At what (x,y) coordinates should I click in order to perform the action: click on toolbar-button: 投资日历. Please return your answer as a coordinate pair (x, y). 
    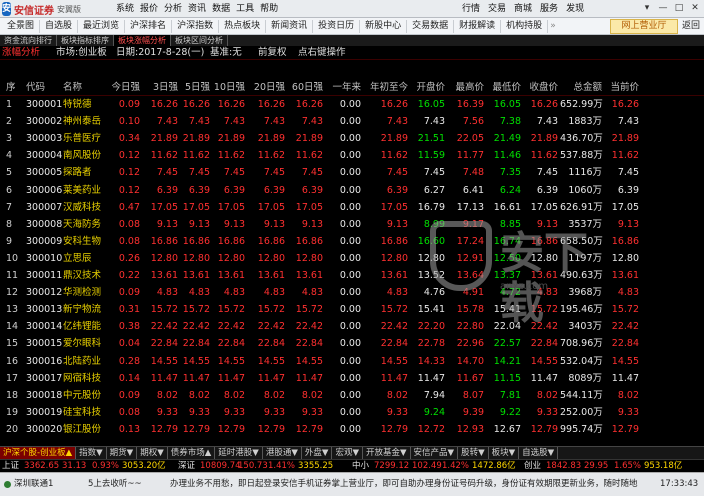
    Looking at the image, I should click on (337, 26).